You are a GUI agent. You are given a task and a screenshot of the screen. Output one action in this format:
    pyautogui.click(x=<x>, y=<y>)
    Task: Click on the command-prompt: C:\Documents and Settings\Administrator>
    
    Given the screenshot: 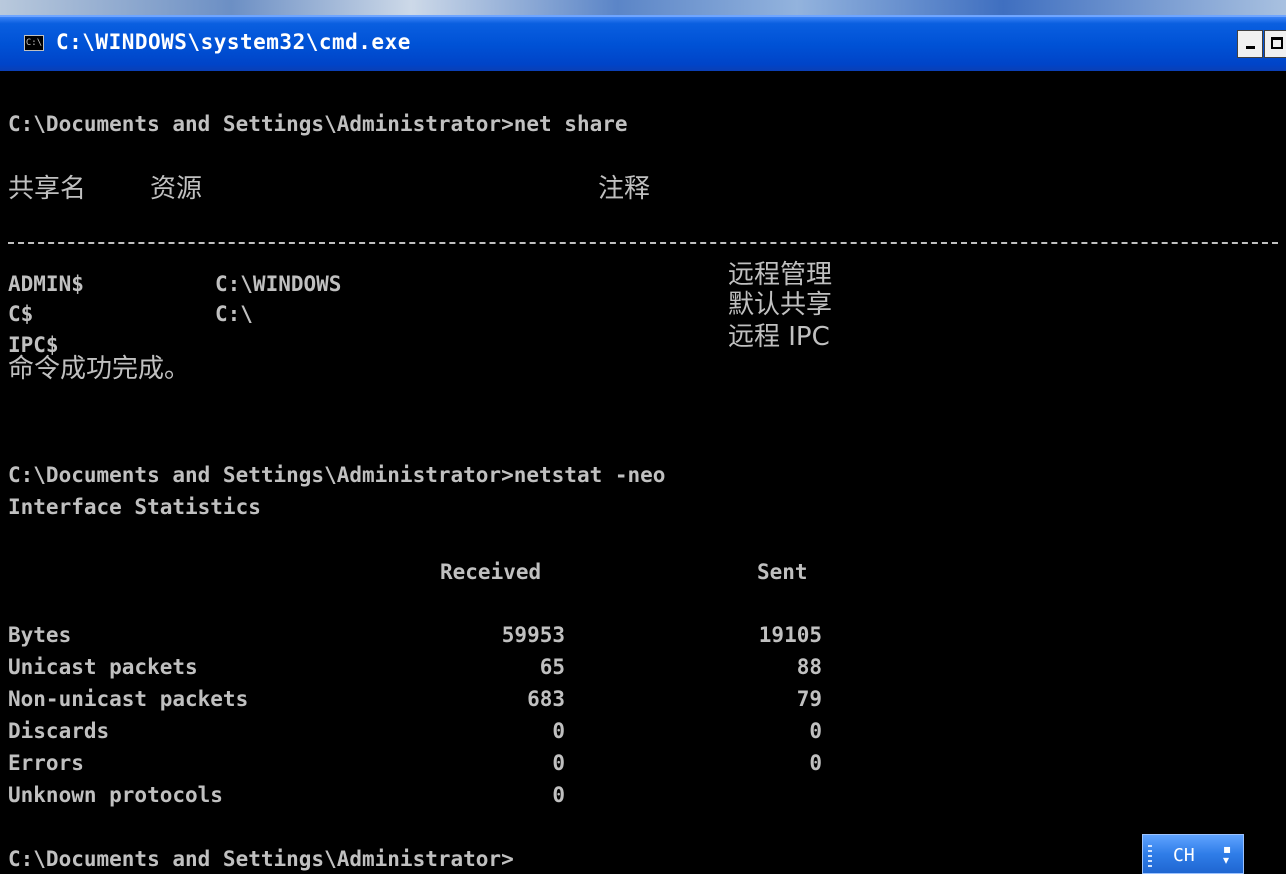 What is the action you would take?
    pyautogui.click(x=261, y=859)
    